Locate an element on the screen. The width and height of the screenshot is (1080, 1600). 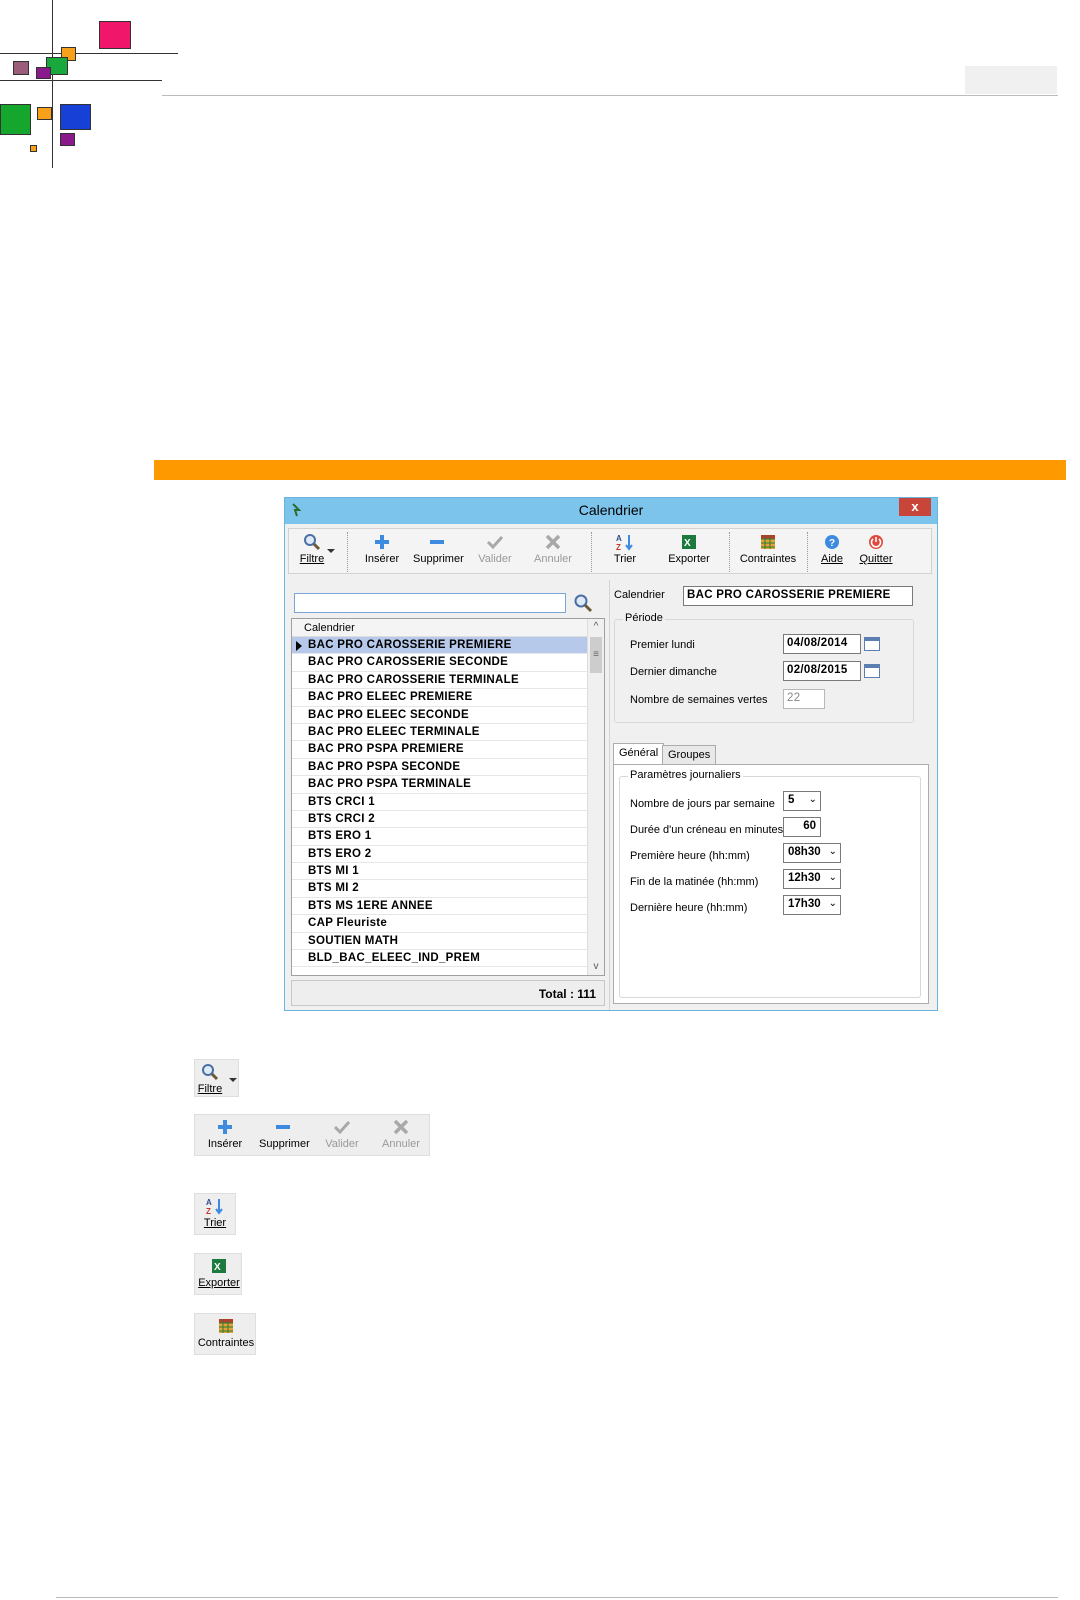
table-row: BAC PRO CAROSSERIE TERMINALE is located at coordinates (440, 681).